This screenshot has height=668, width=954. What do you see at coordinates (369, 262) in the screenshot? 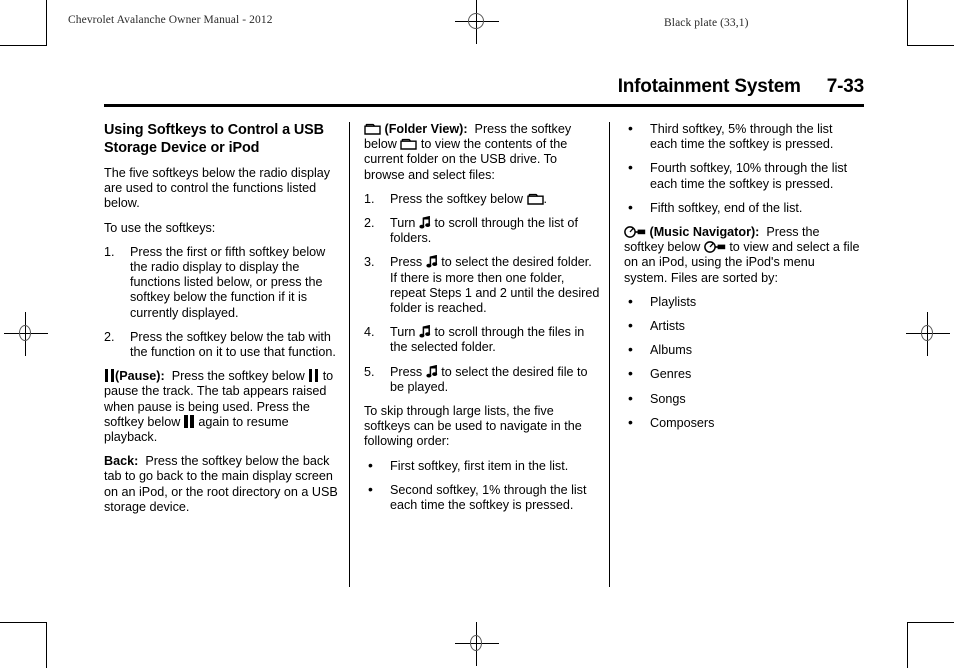
I see `step-marker: 3.` at bounding box center [369, 262].